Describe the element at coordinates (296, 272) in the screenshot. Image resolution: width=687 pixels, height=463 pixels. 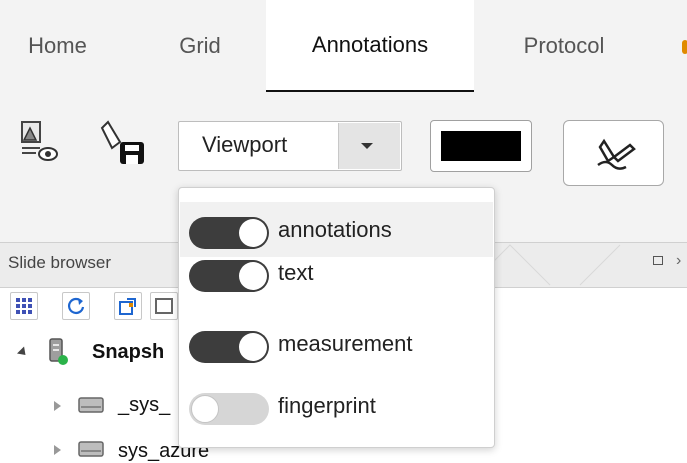
I see `menu-item-label: text` at that location.